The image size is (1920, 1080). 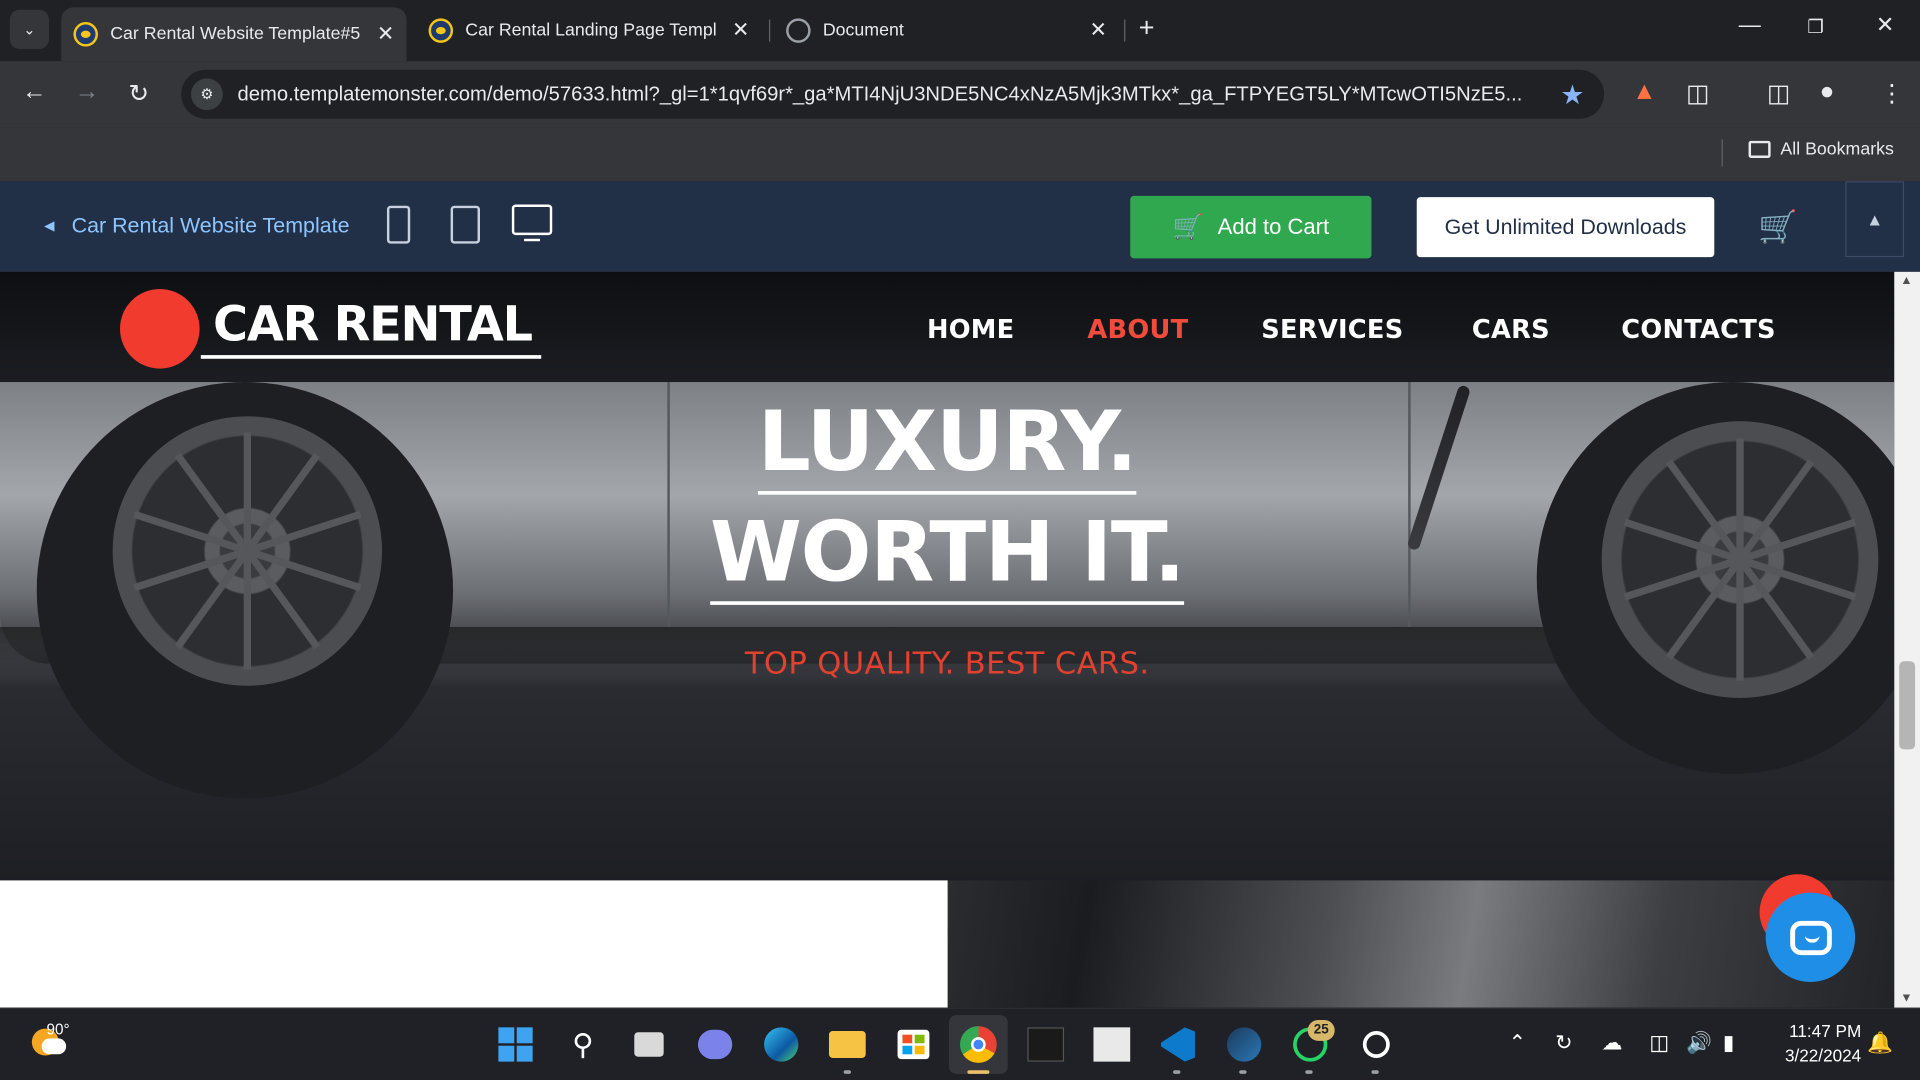 I want to click on add-to-cart-button: 🛒 Add to Cart, so click(x=1251, y=227).